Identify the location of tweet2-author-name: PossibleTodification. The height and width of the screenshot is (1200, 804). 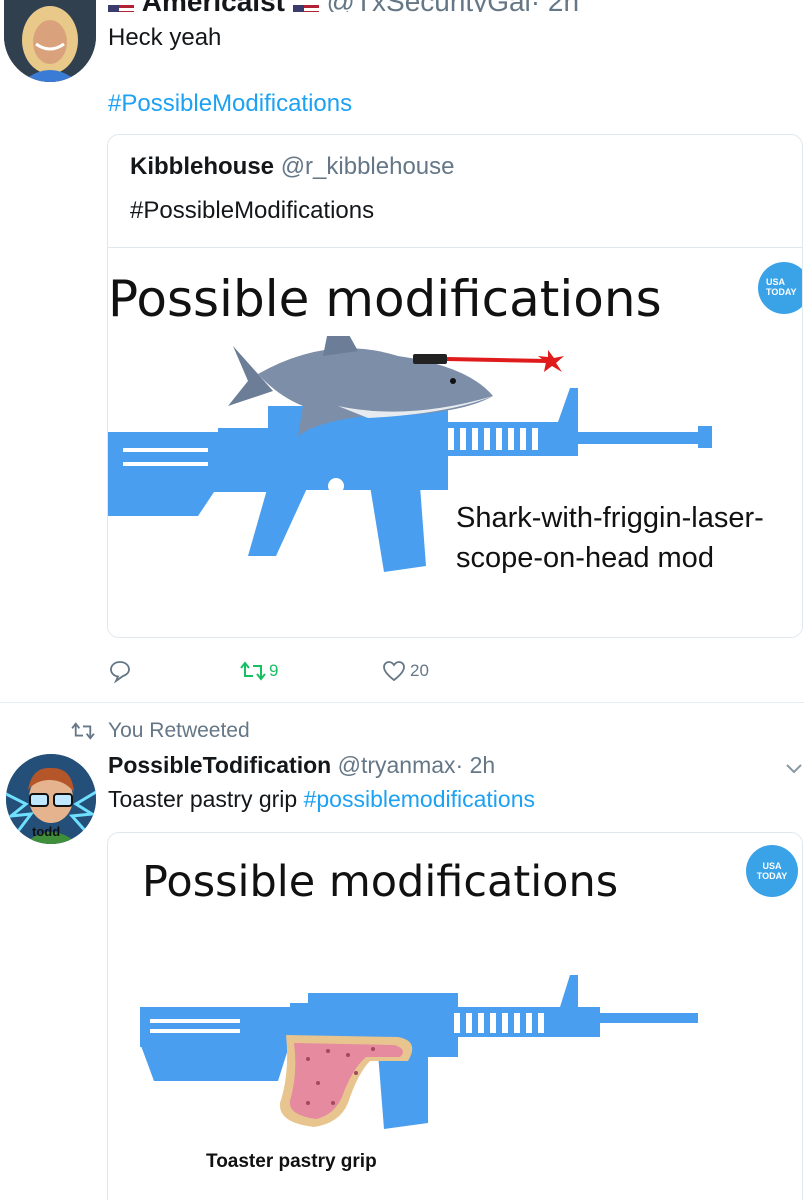
(219, 765).